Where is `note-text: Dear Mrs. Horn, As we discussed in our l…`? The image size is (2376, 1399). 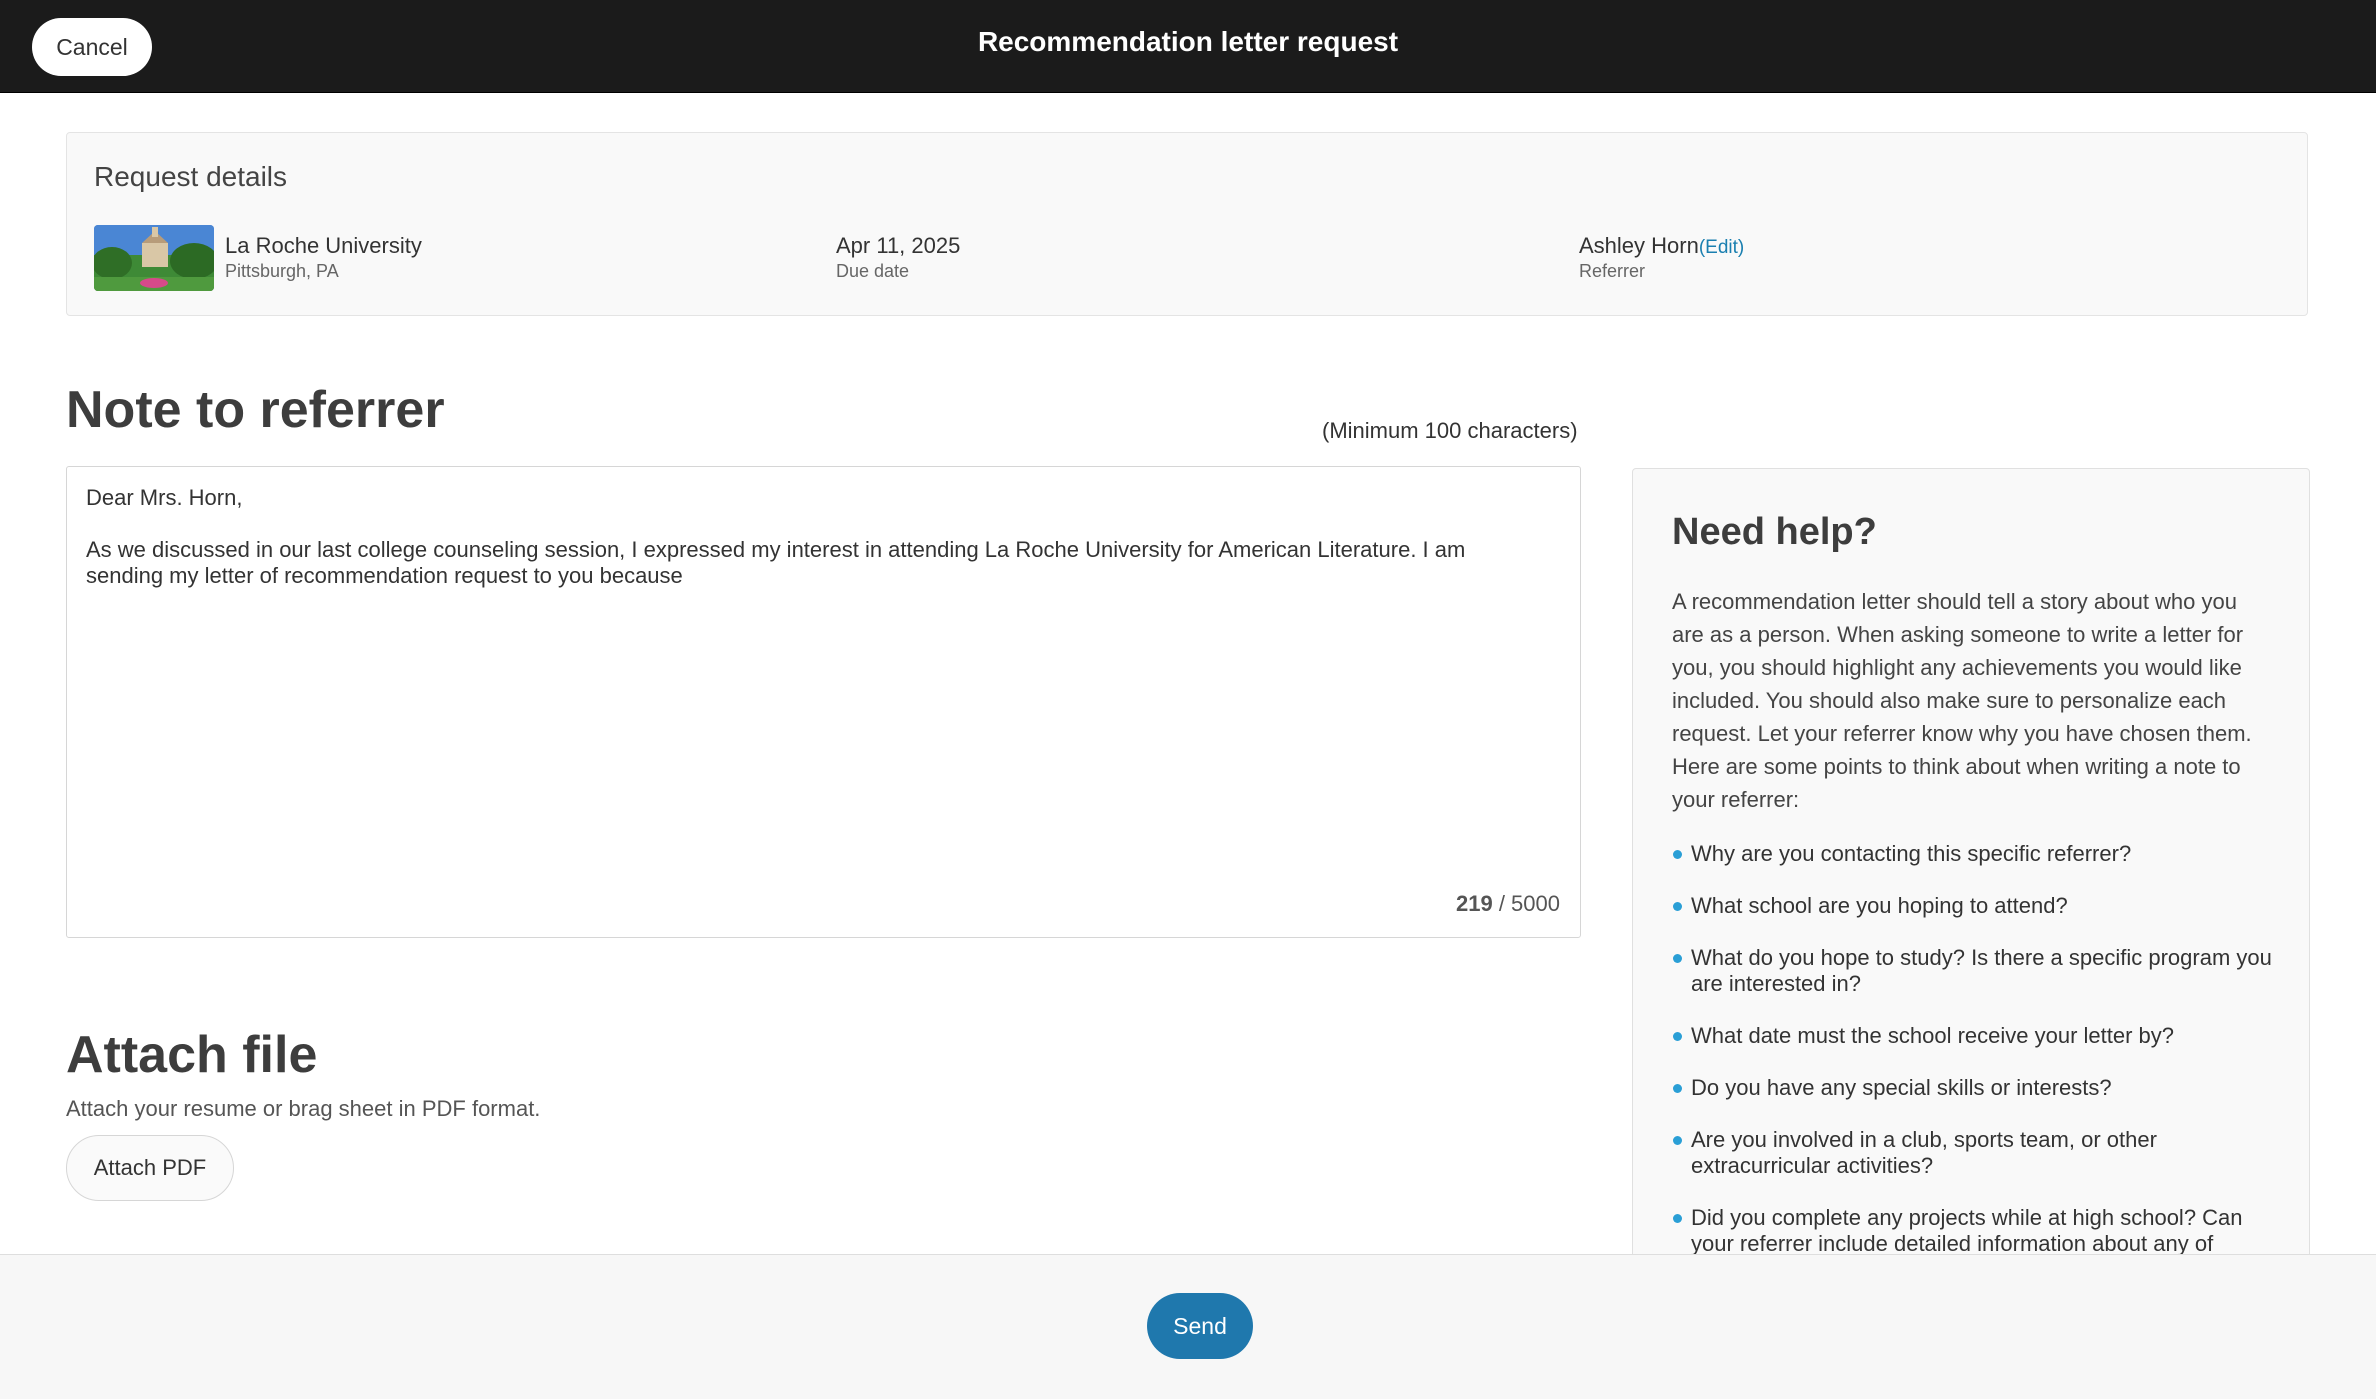
note-text: Dear Mrs. Horn, As we discussed in our l… is located at coordinates (806, 537).